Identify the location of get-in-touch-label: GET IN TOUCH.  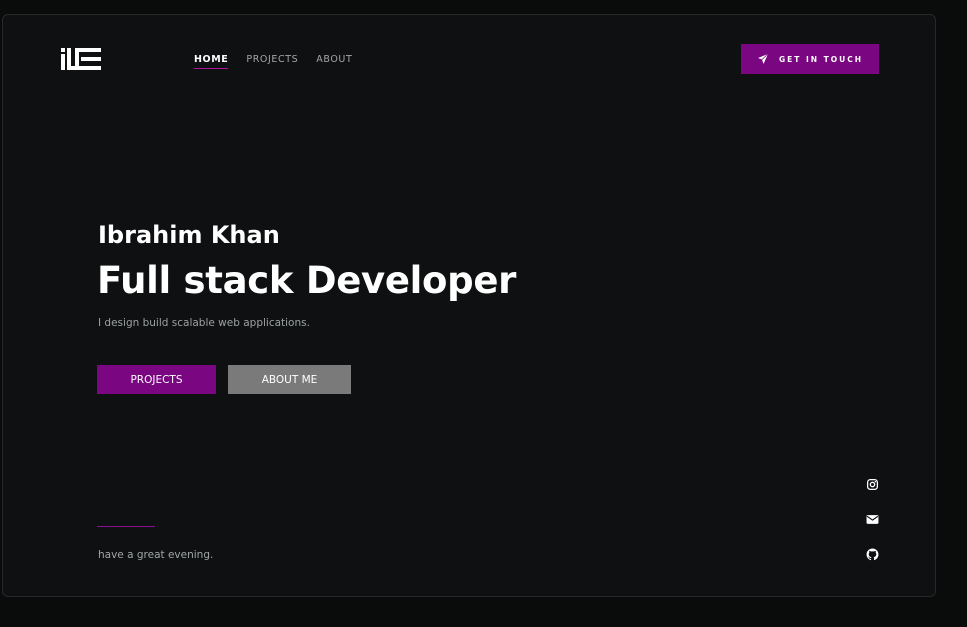
(821, 59).